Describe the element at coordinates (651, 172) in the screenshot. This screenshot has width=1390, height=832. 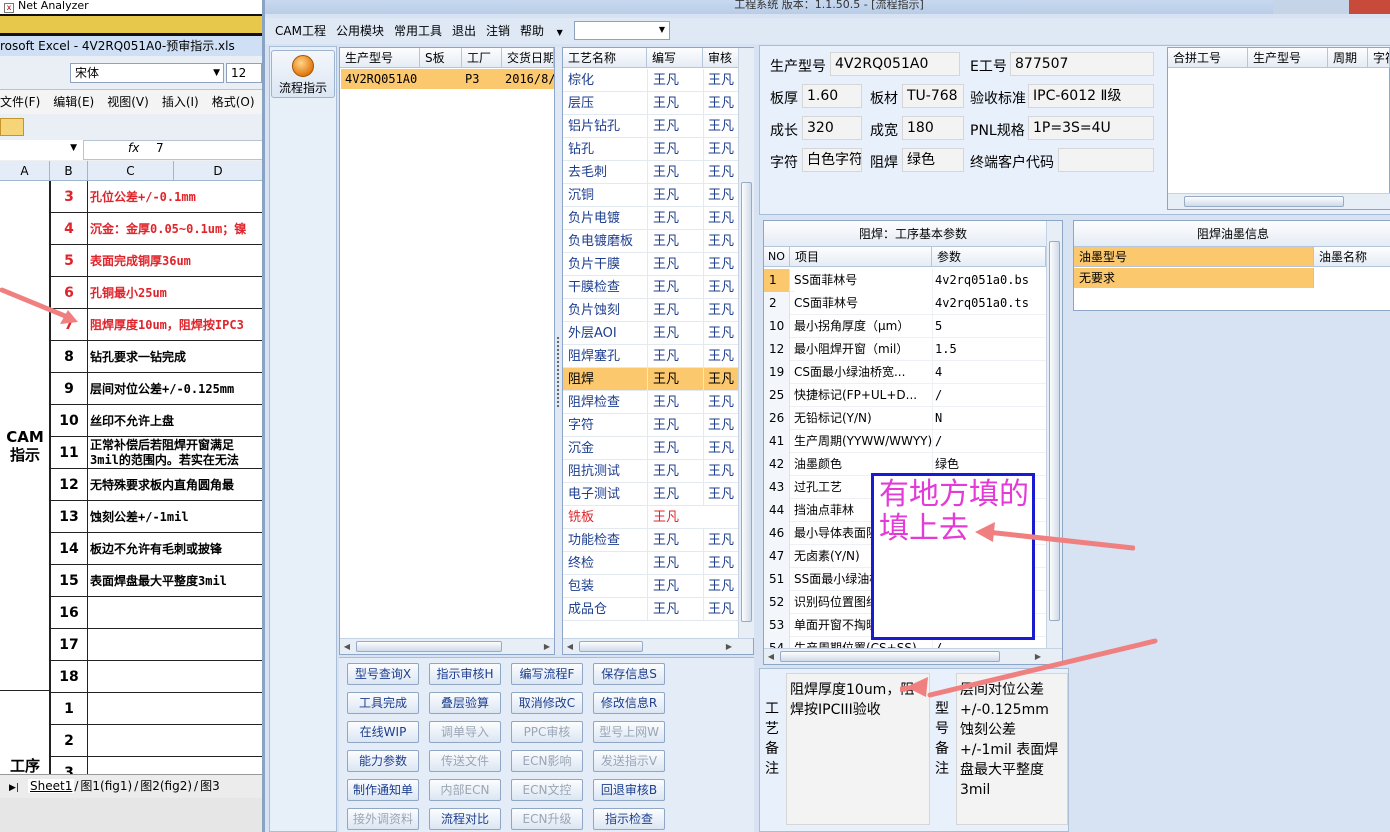
I see `process-row: 去毛刺 王凡 王凡` at that location.